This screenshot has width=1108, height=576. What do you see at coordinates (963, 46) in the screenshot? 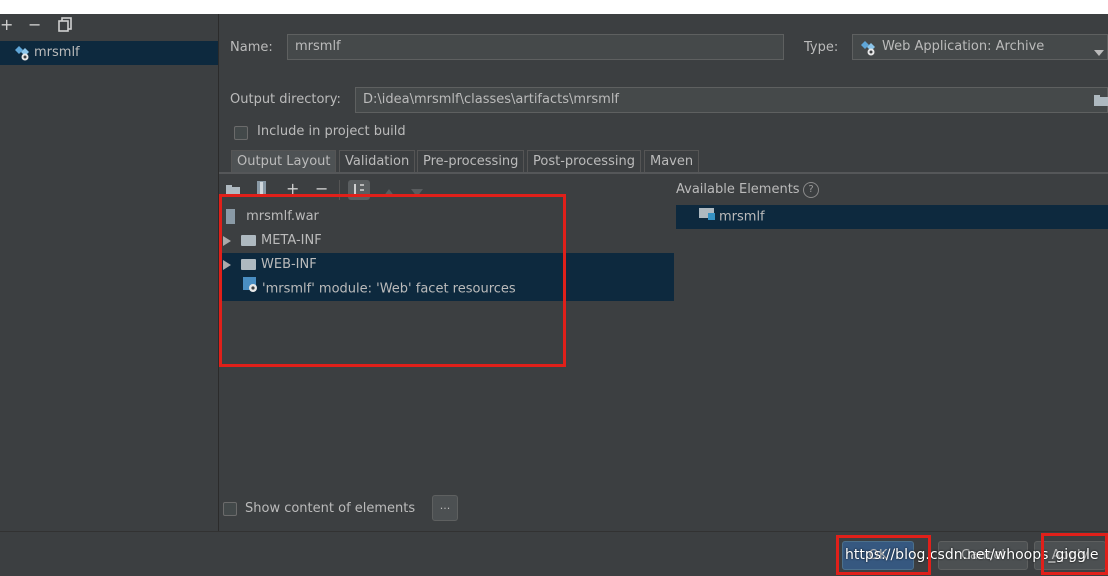
I see `type-dropdown-value: Web Application: Archive` at bounding box center [963, 46].